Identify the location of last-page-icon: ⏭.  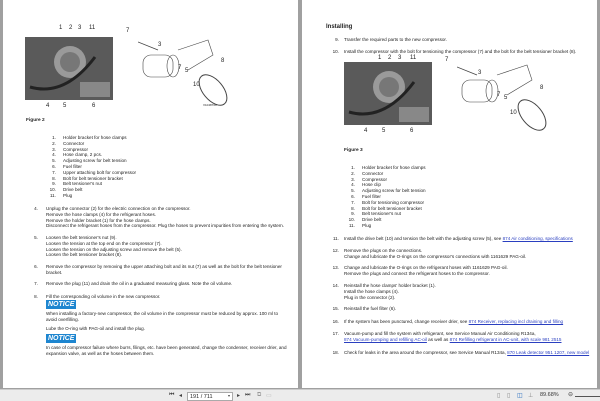
(247, 395).